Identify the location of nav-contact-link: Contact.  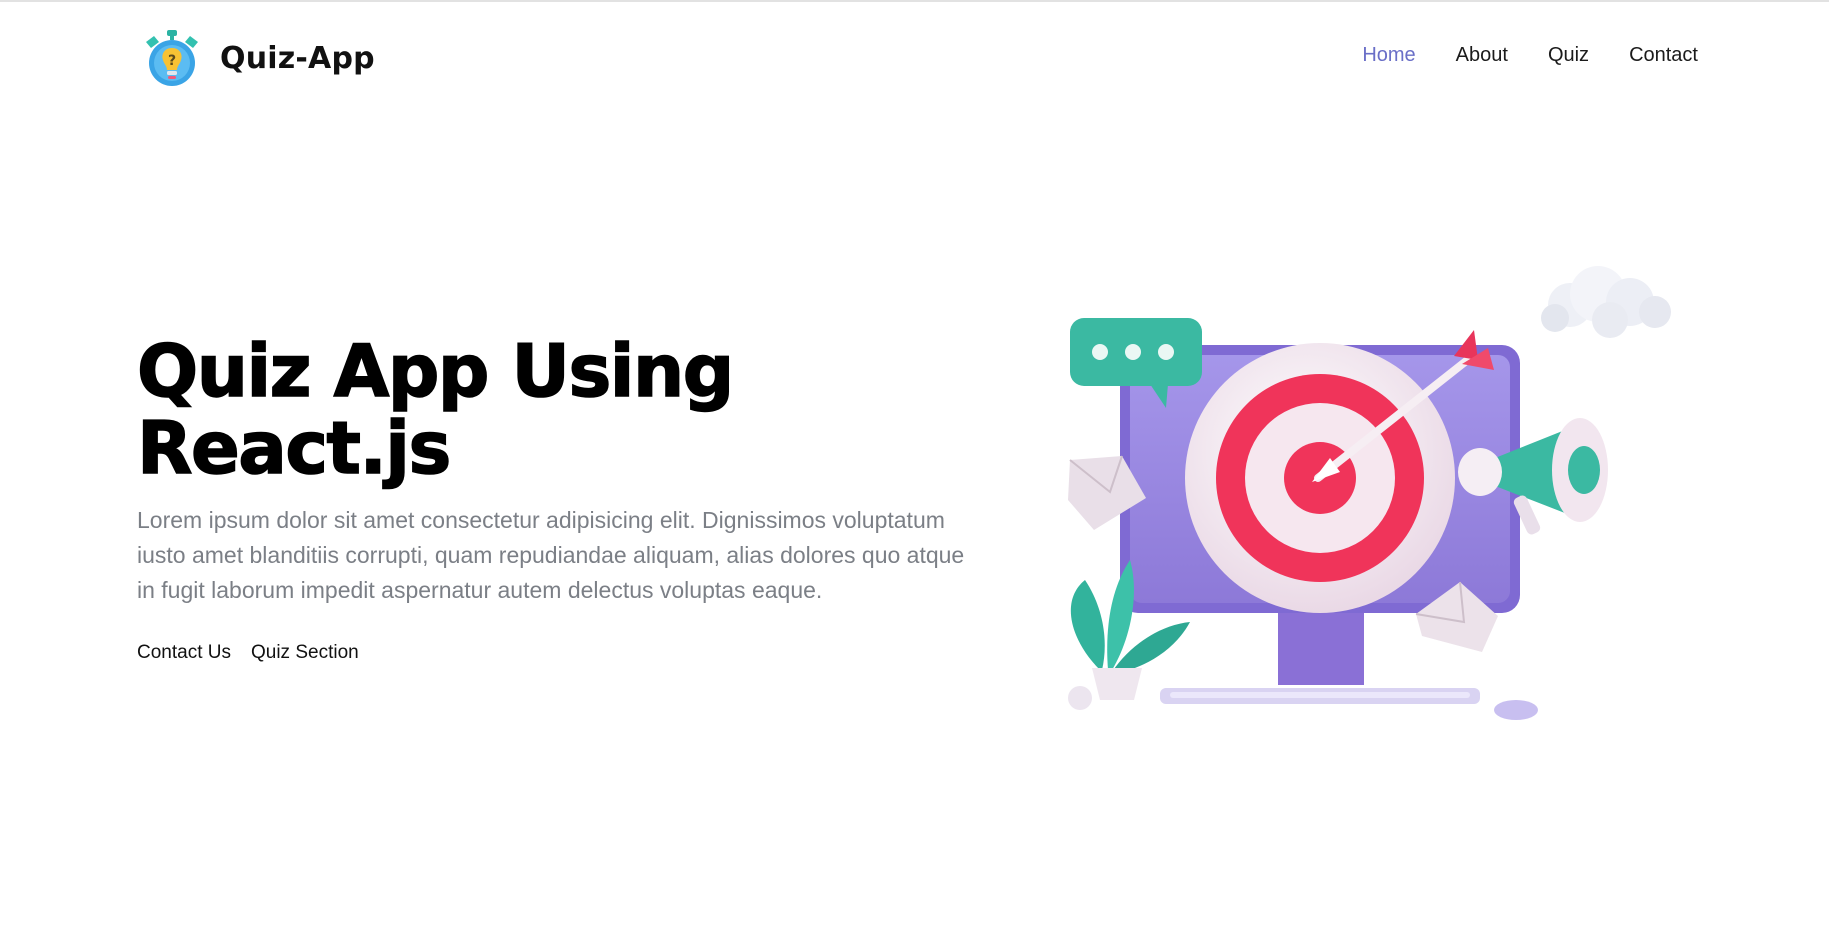
(1663, 55).